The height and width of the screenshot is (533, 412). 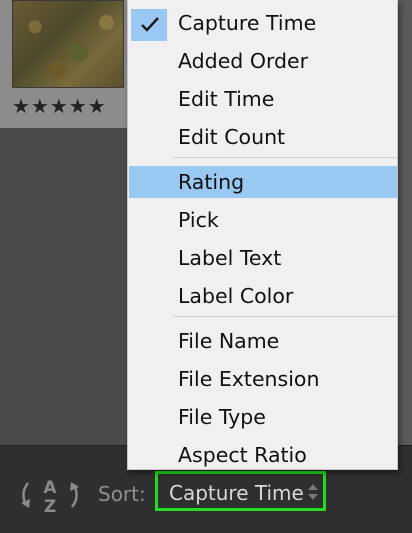 I want to click on menu-item-label: Edit Time, so click(x=226, y=99).